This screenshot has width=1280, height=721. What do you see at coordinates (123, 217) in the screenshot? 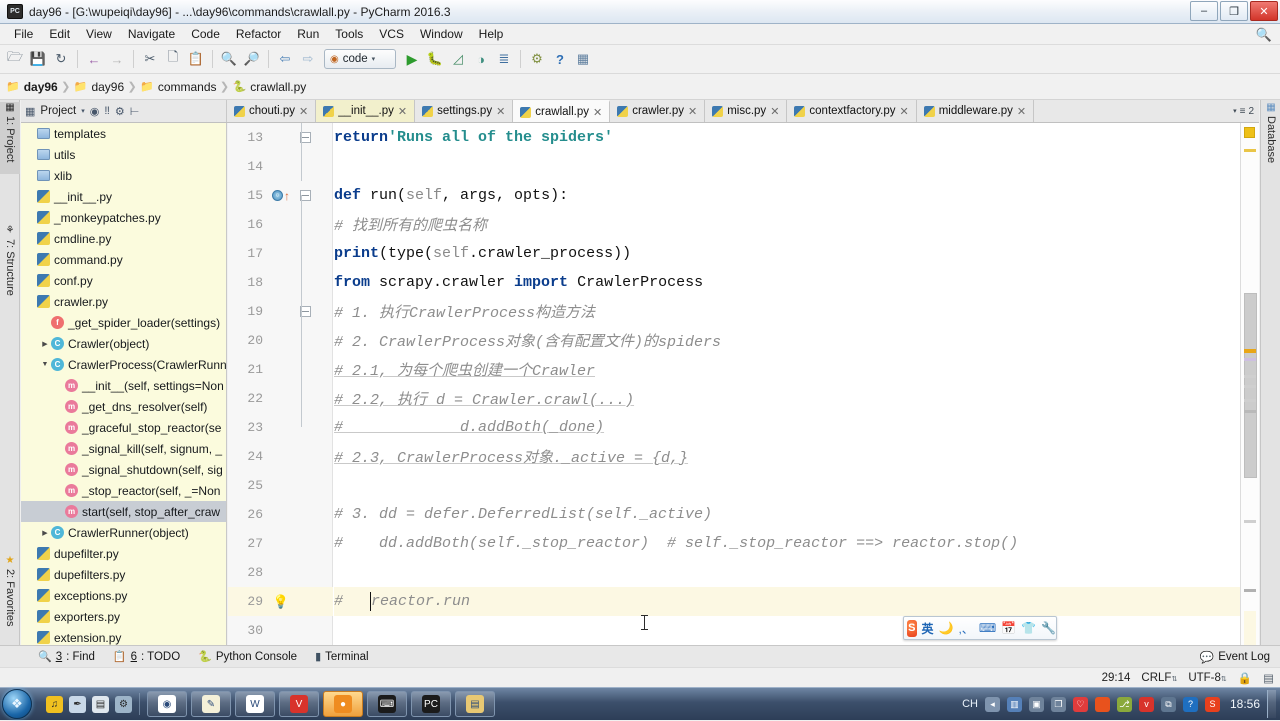
I see `tree-item: _monkeypatches.py` at bounding box center [123, 217].